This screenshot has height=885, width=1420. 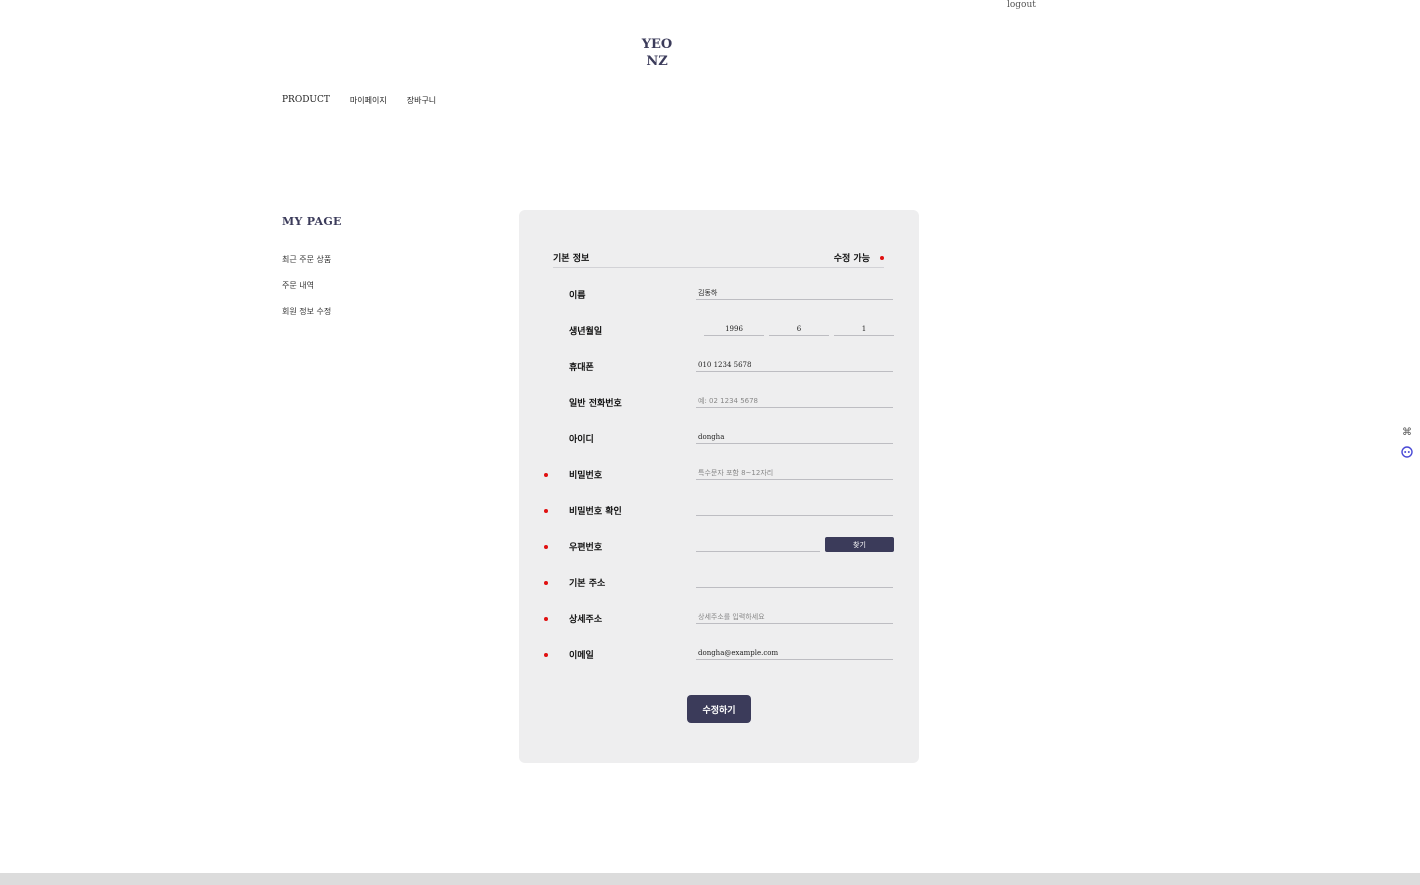 I want to click on mobile-field, so click(x=794, y=365).